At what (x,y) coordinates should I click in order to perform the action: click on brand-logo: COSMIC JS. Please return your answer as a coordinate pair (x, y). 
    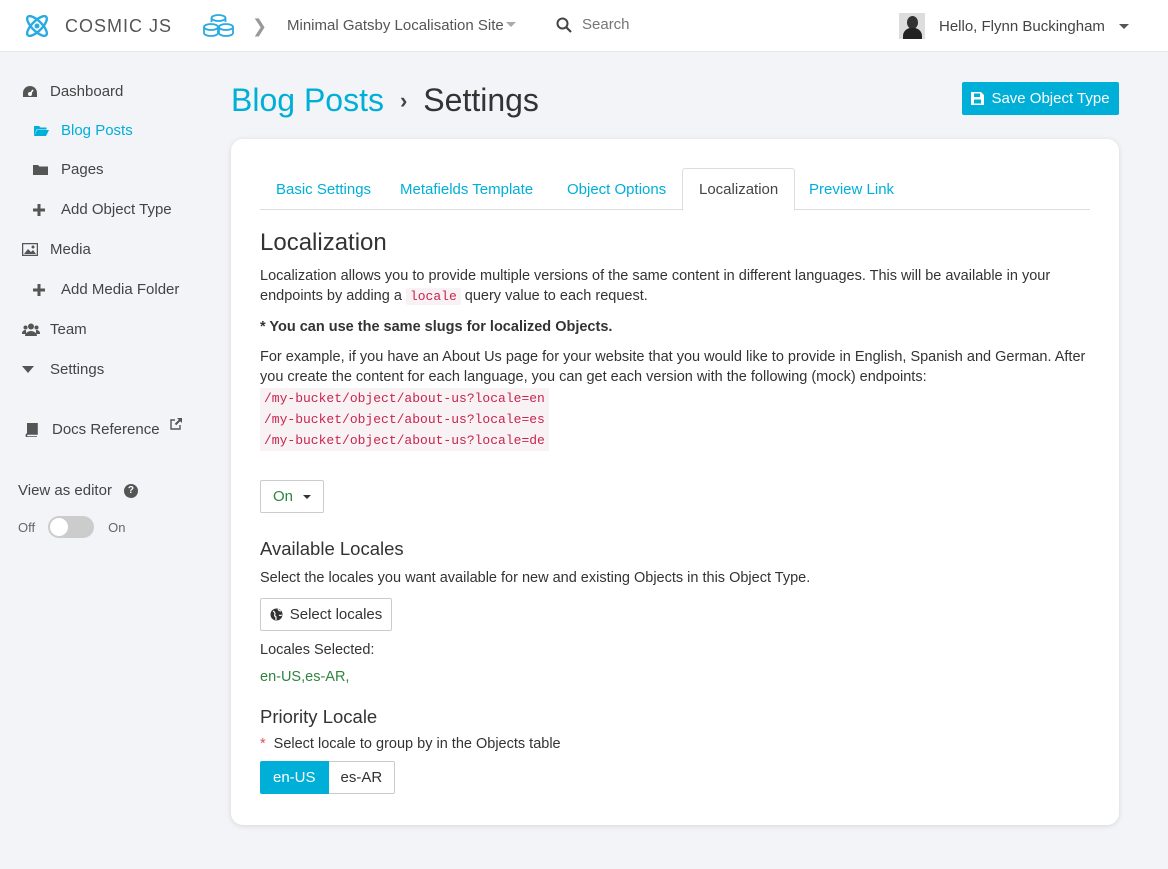
    Looking at the image, I should click on (97, 26).